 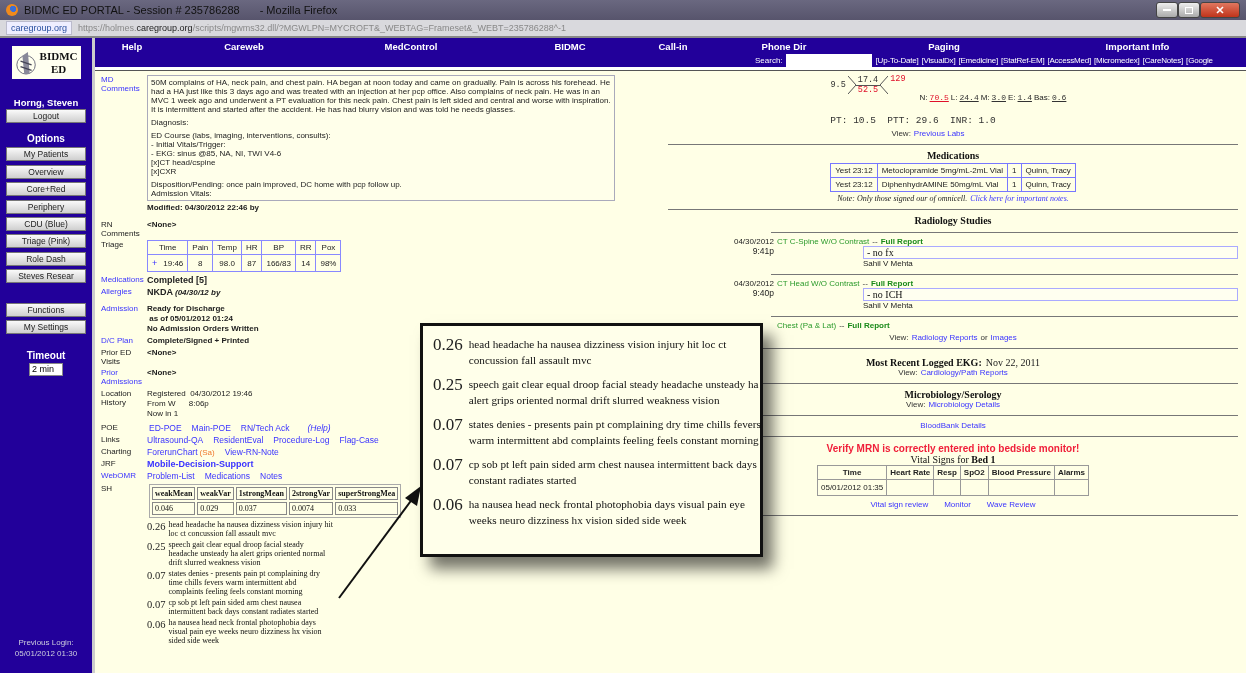 I want to click on maximize-button, so click(x=1189, y=10).